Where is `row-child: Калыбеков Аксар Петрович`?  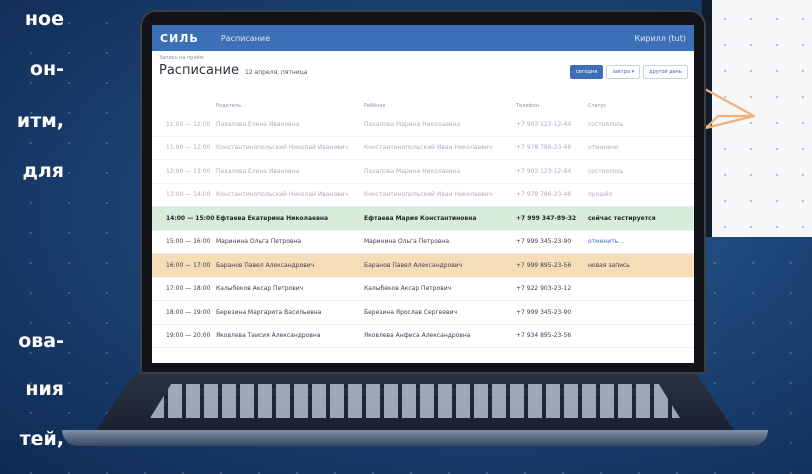
row-child: Калыбеков Аксар Петрович is located at coordinates (408, 289).